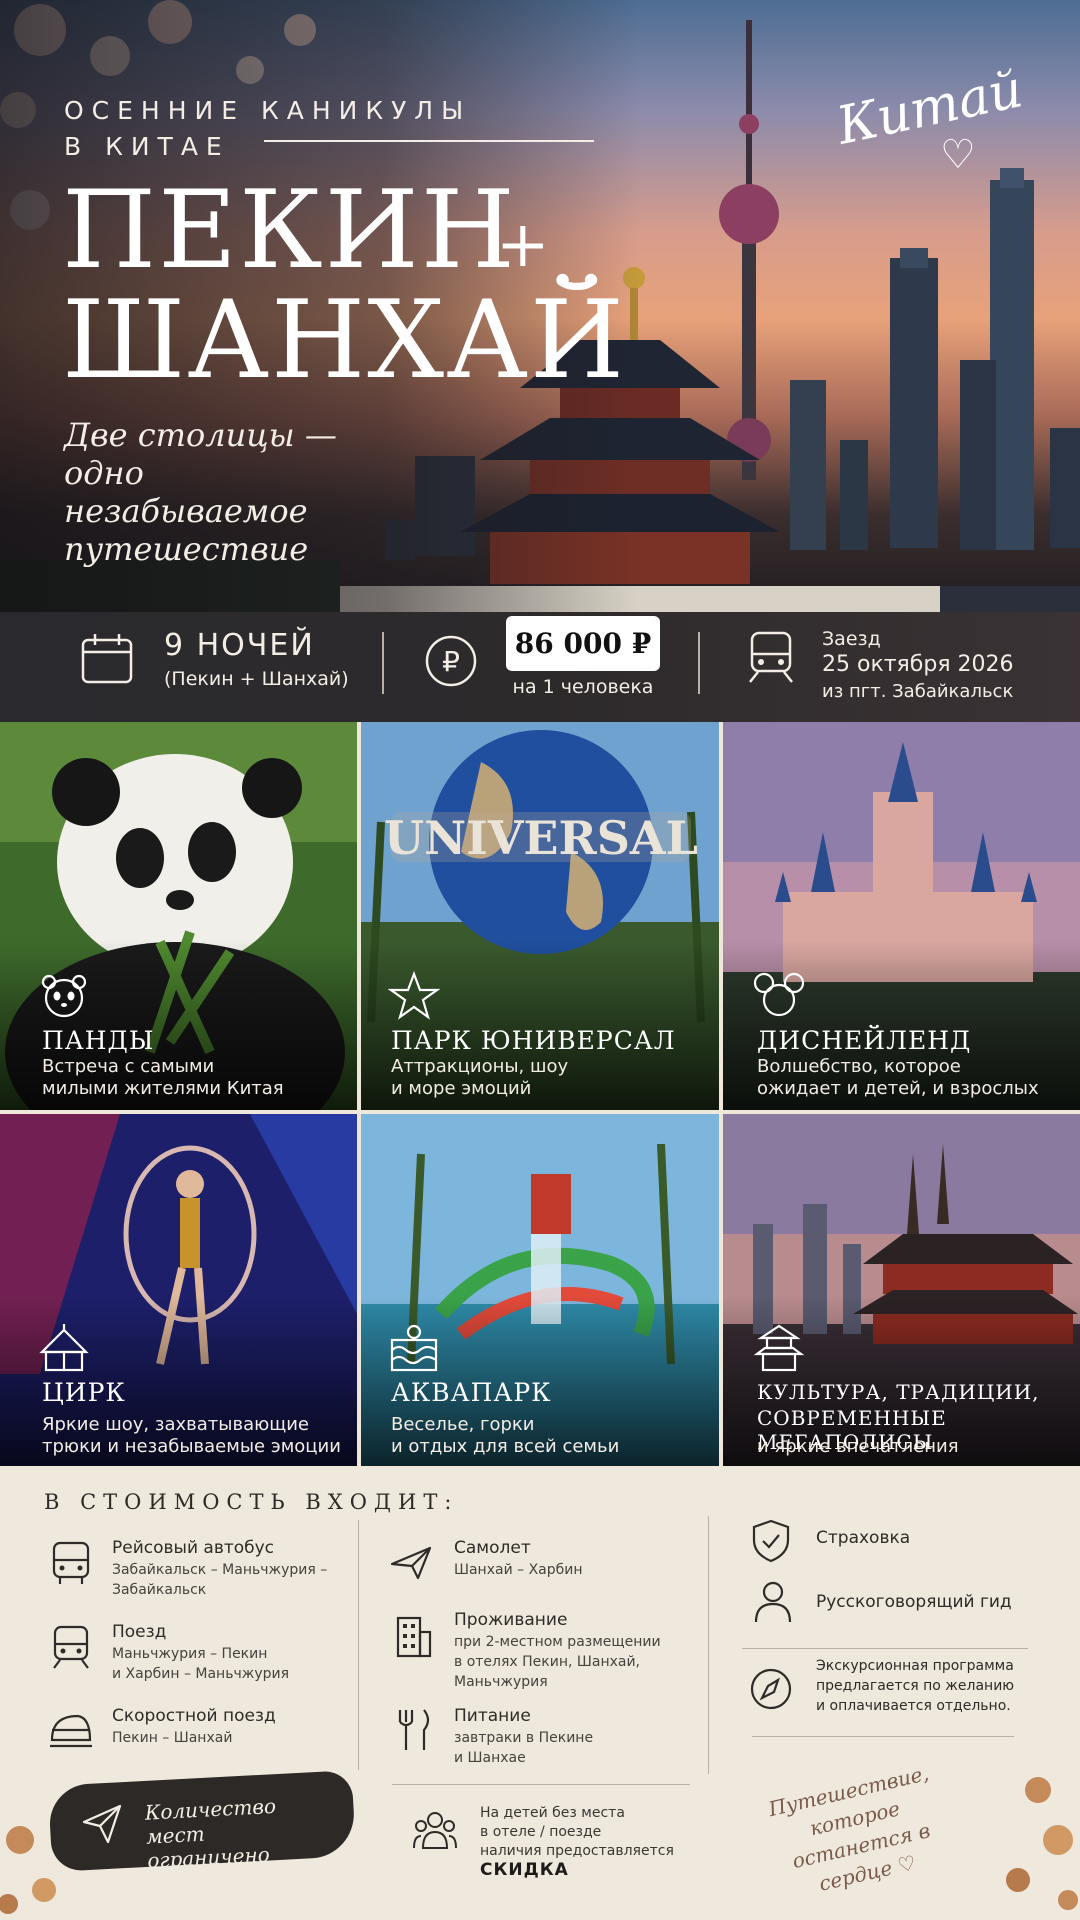 This screenshot has height=1920, width=1080. Describe the element at coordinates (771, 1541) in the screenshot. I see `shield-icon` at that location.